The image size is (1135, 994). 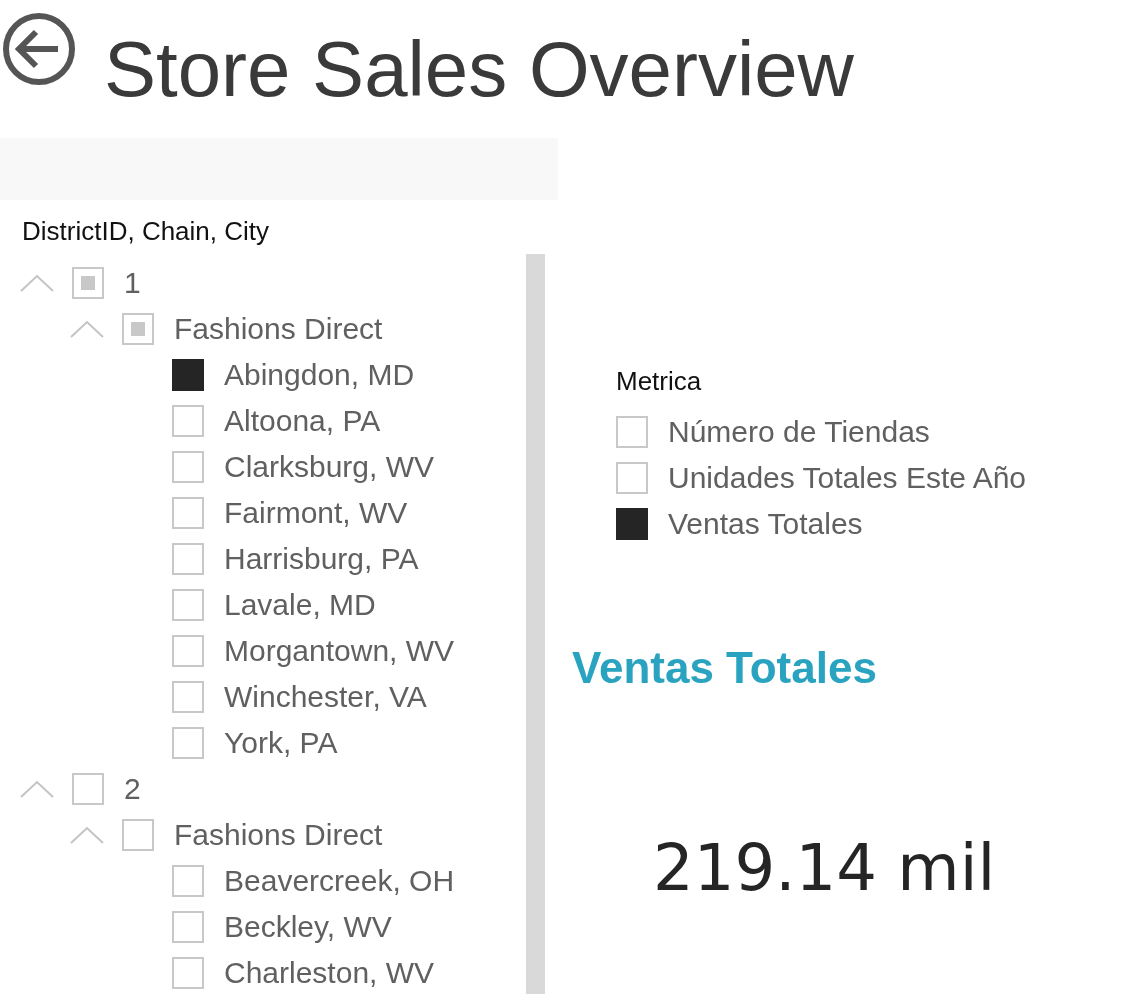 What do you see at coordinates (146, 231) in the screenshot?
I see `slicer-title: DistrictID, Chain, City` at bounding box center [146, 231].